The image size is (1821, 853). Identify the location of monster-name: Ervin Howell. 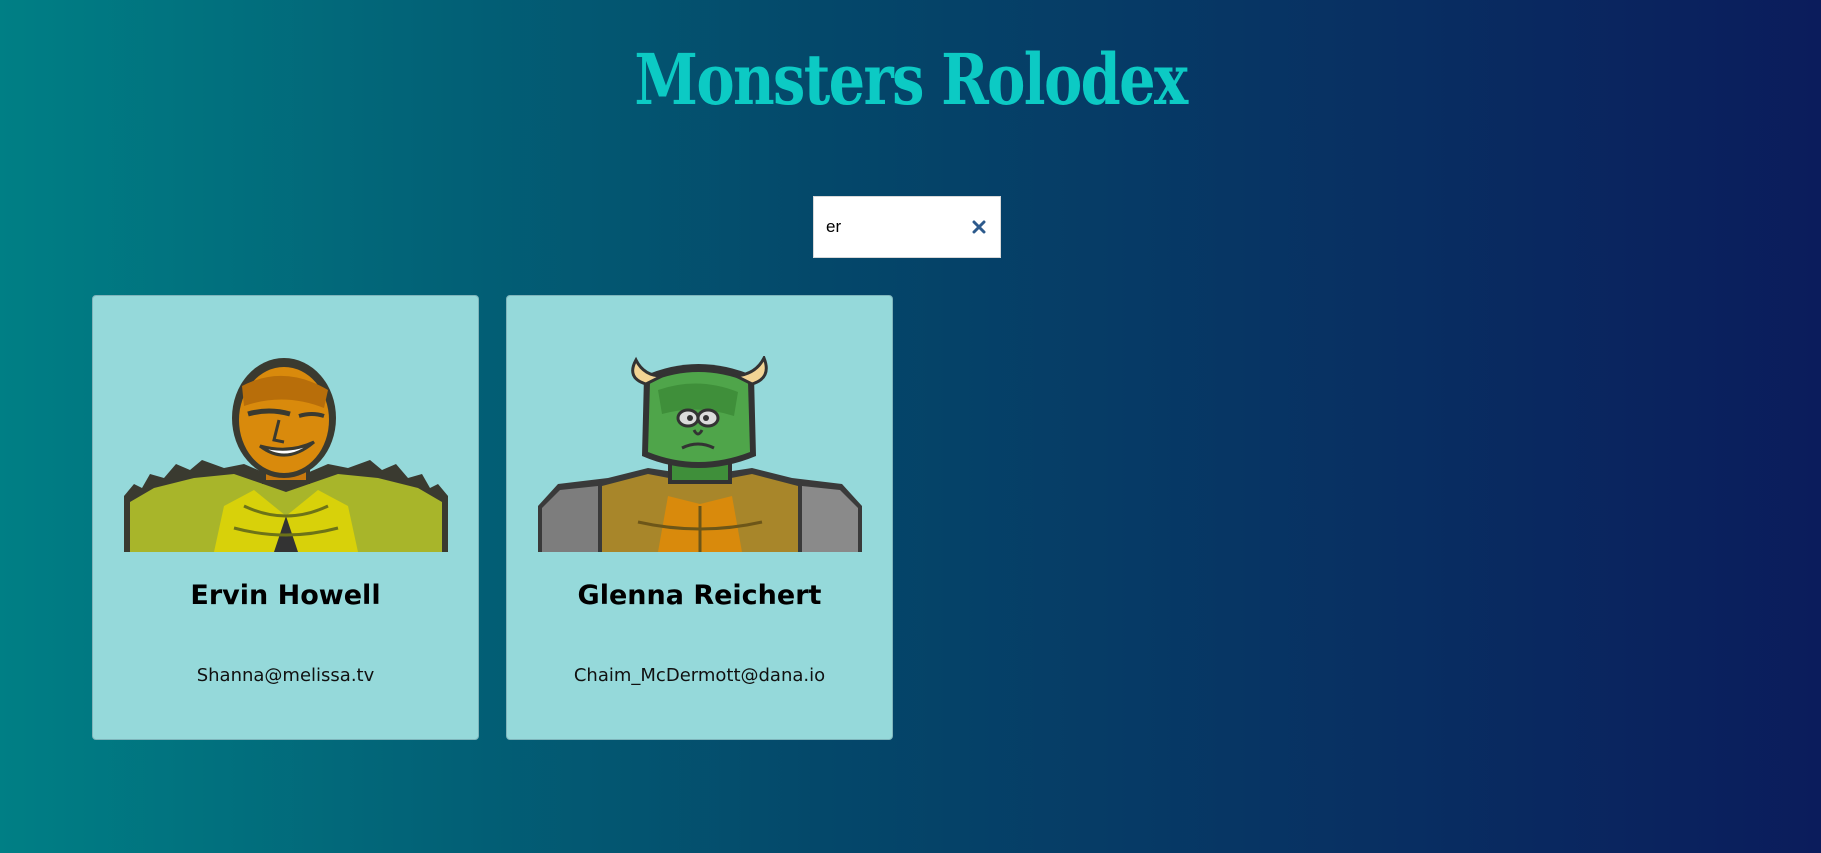
(285, 595).